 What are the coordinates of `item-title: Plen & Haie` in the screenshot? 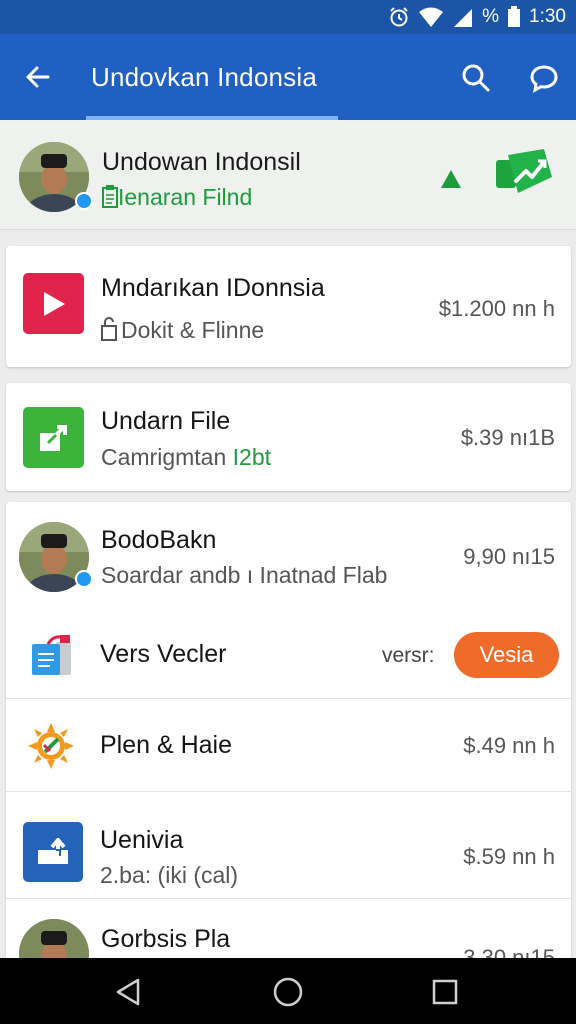 It's located at (166, 745).